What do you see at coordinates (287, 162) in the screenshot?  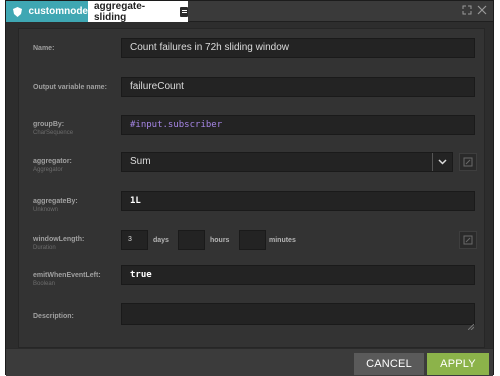 I see `aggregator-select: Sum` at bounding box center [287, 162].